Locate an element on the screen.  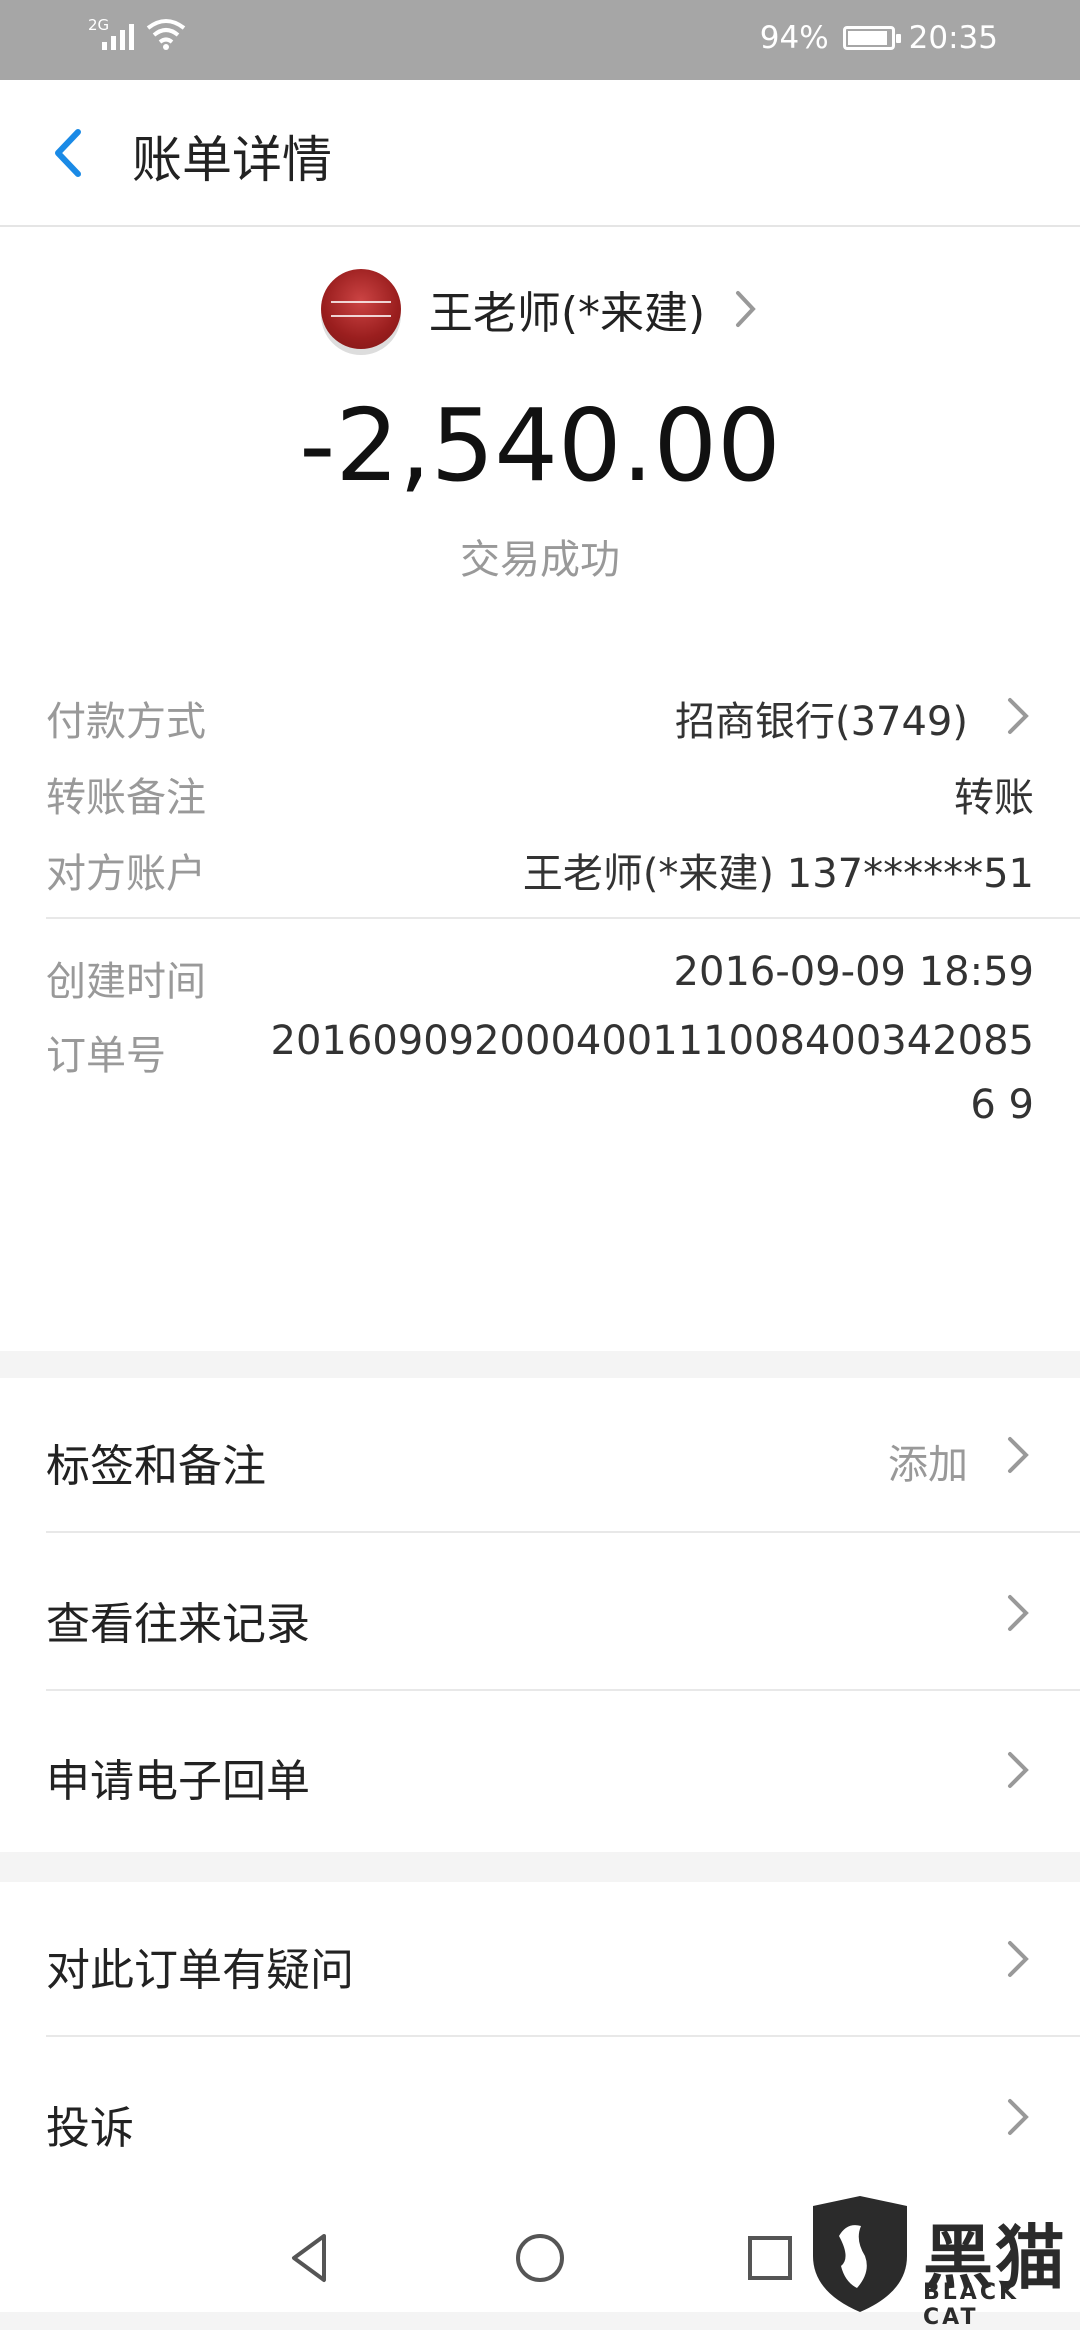
battery-percent: 94% is located at coordinates (794, 38).